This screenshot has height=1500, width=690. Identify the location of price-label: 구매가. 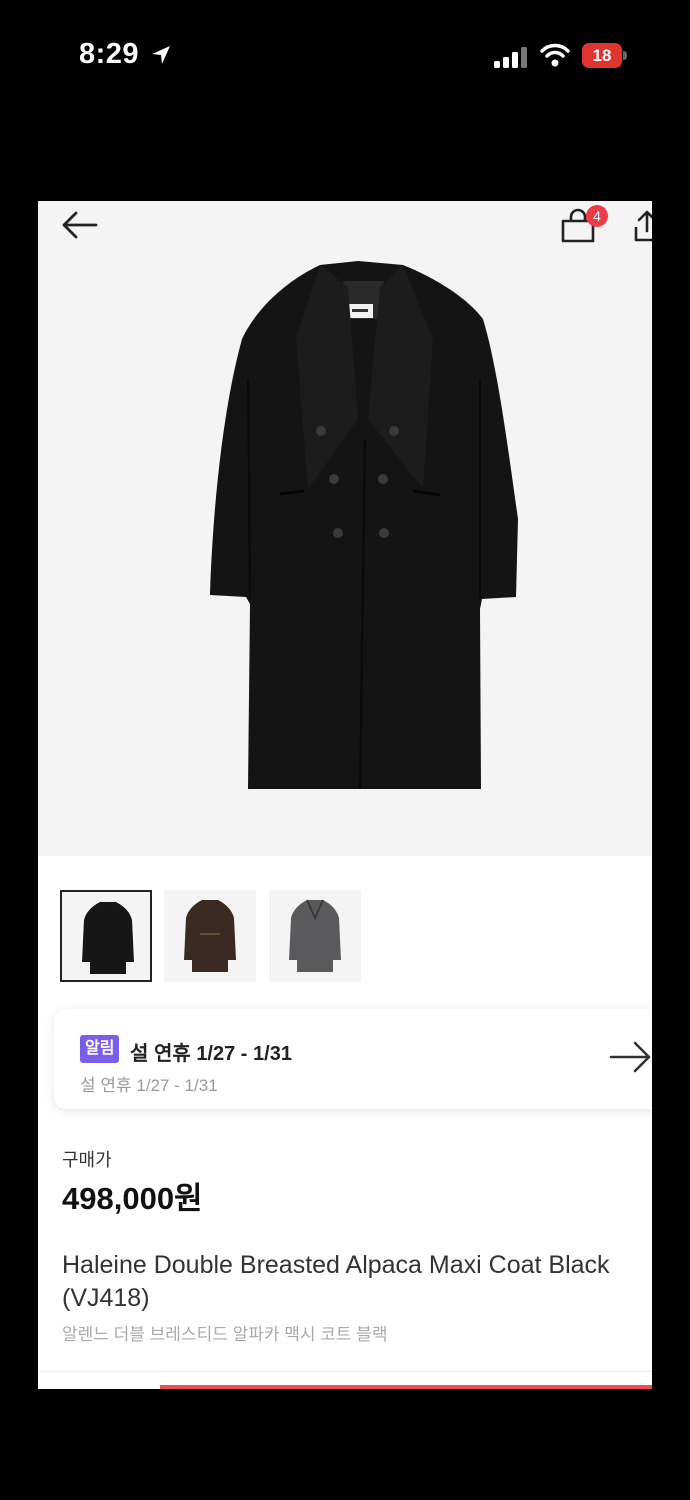
(87, 1160).